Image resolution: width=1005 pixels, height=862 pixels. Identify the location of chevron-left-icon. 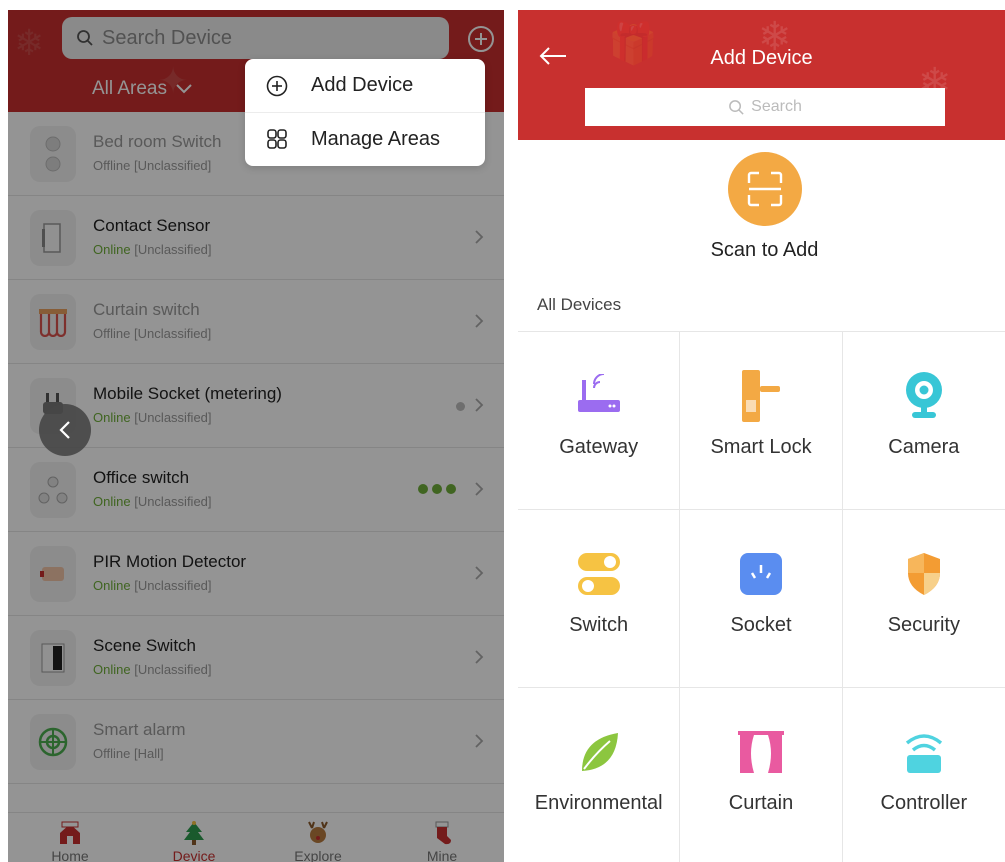
(64, 430).